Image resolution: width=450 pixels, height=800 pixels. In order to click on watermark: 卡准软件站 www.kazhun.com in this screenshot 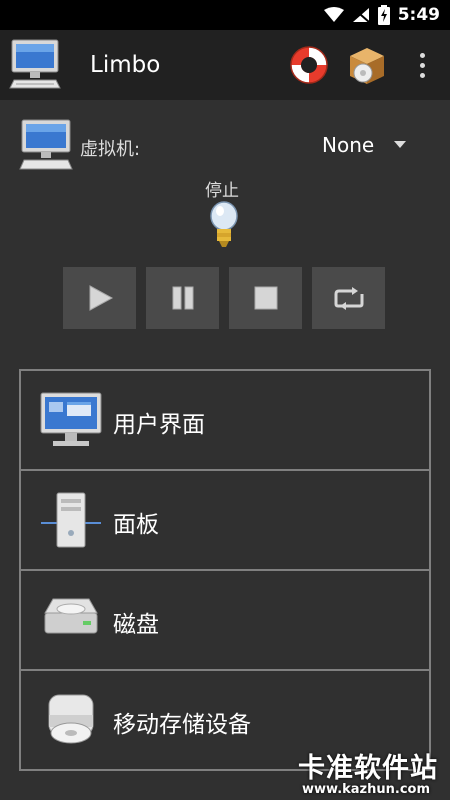, I will do `click(374, 772)`.